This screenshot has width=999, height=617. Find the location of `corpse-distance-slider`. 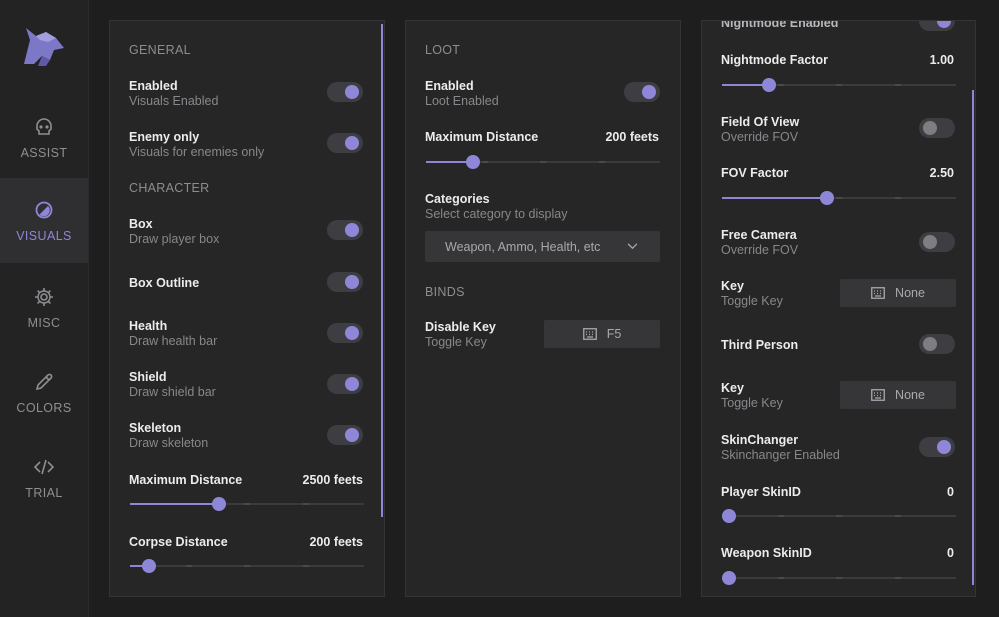

corpse-distance-slider is located at coordinates (247, 566).